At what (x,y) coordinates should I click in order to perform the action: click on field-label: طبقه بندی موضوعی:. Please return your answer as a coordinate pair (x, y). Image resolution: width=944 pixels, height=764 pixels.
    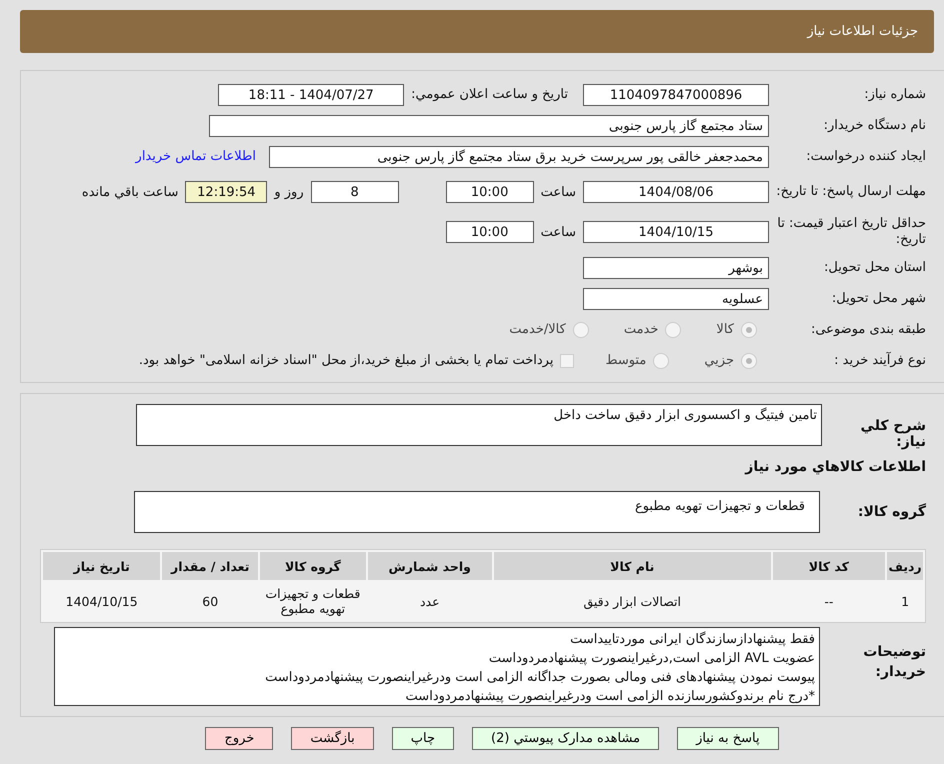
    Looking at the image, I should click on (868, 329).